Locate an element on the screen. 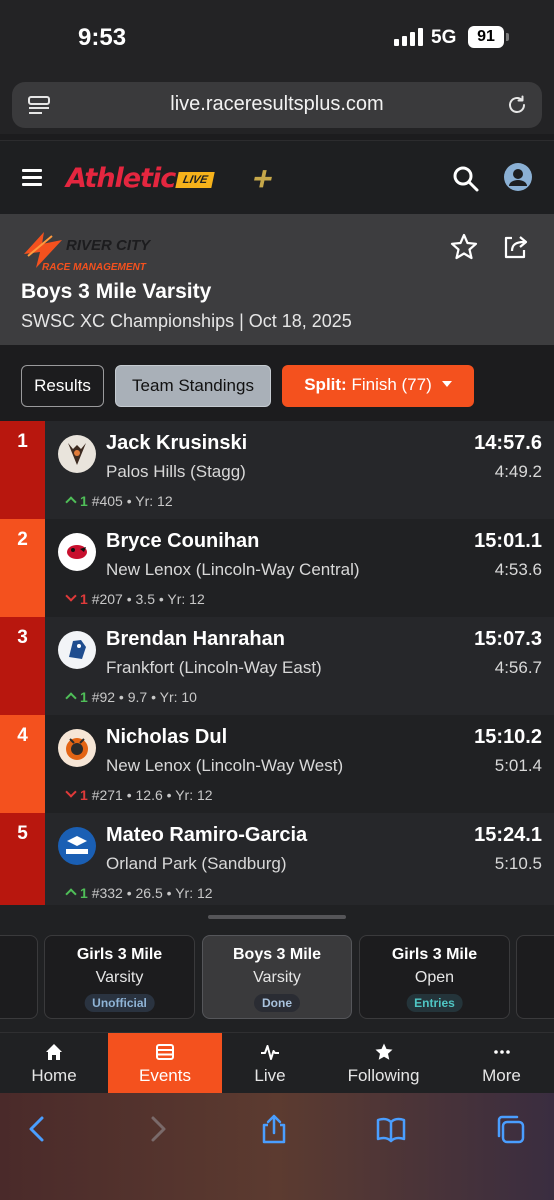  event-card-division: Varsity is located at coordinates (277, 977).